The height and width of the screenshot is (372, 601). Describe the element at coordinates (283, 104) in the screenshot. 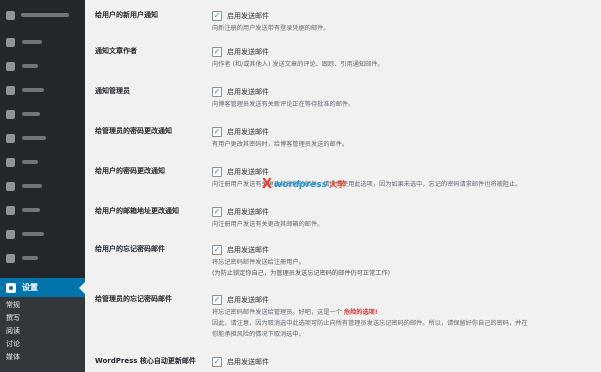

I see `setting-description: 向博客管理员发送有关新评论正在等待批准的邮件。` at that location.